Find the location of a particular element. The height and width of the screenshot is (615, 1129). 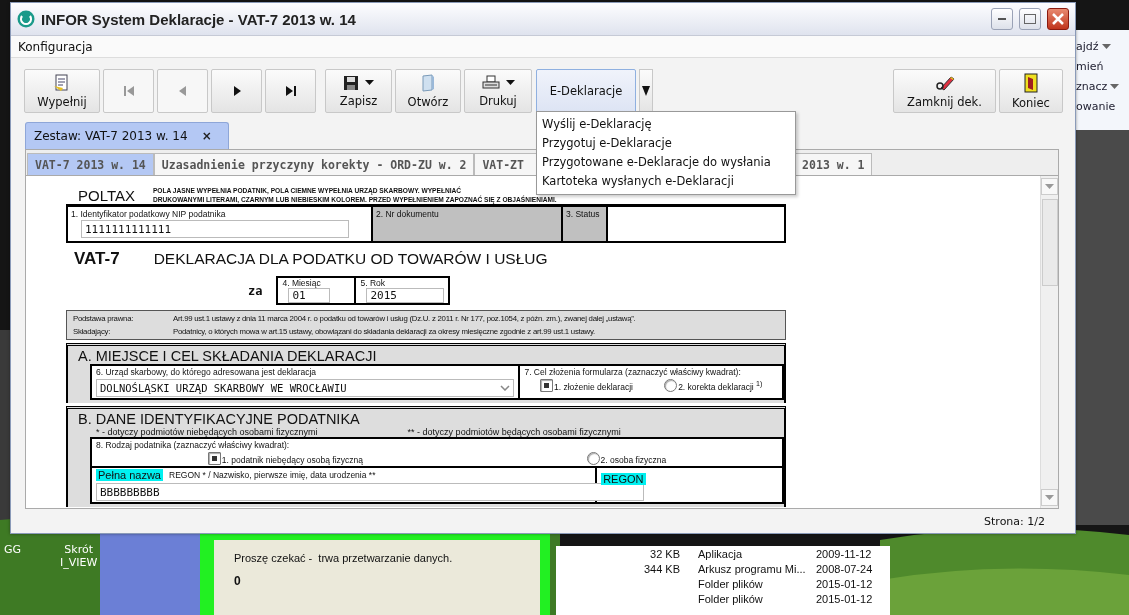

field-tag: REGON is located at coordinates (623, 479).